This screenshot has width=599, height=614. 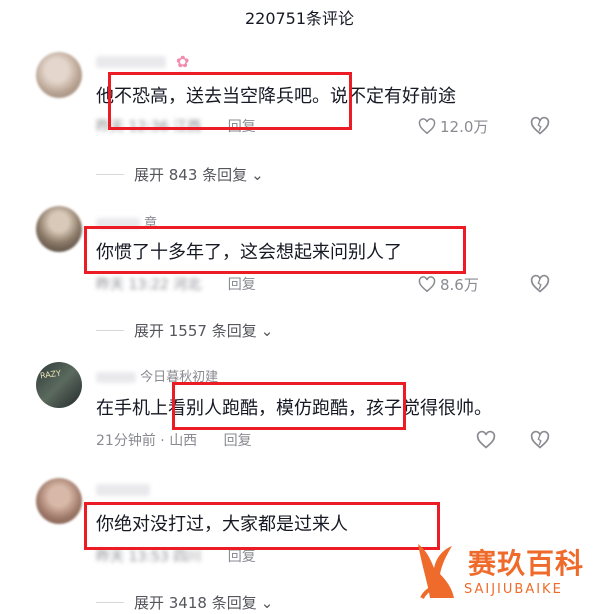 What do you see at coordinates (132, 127) in the screenshot?
I see `comment-time: 昨天 12:36` at bounding box center [132, 127].